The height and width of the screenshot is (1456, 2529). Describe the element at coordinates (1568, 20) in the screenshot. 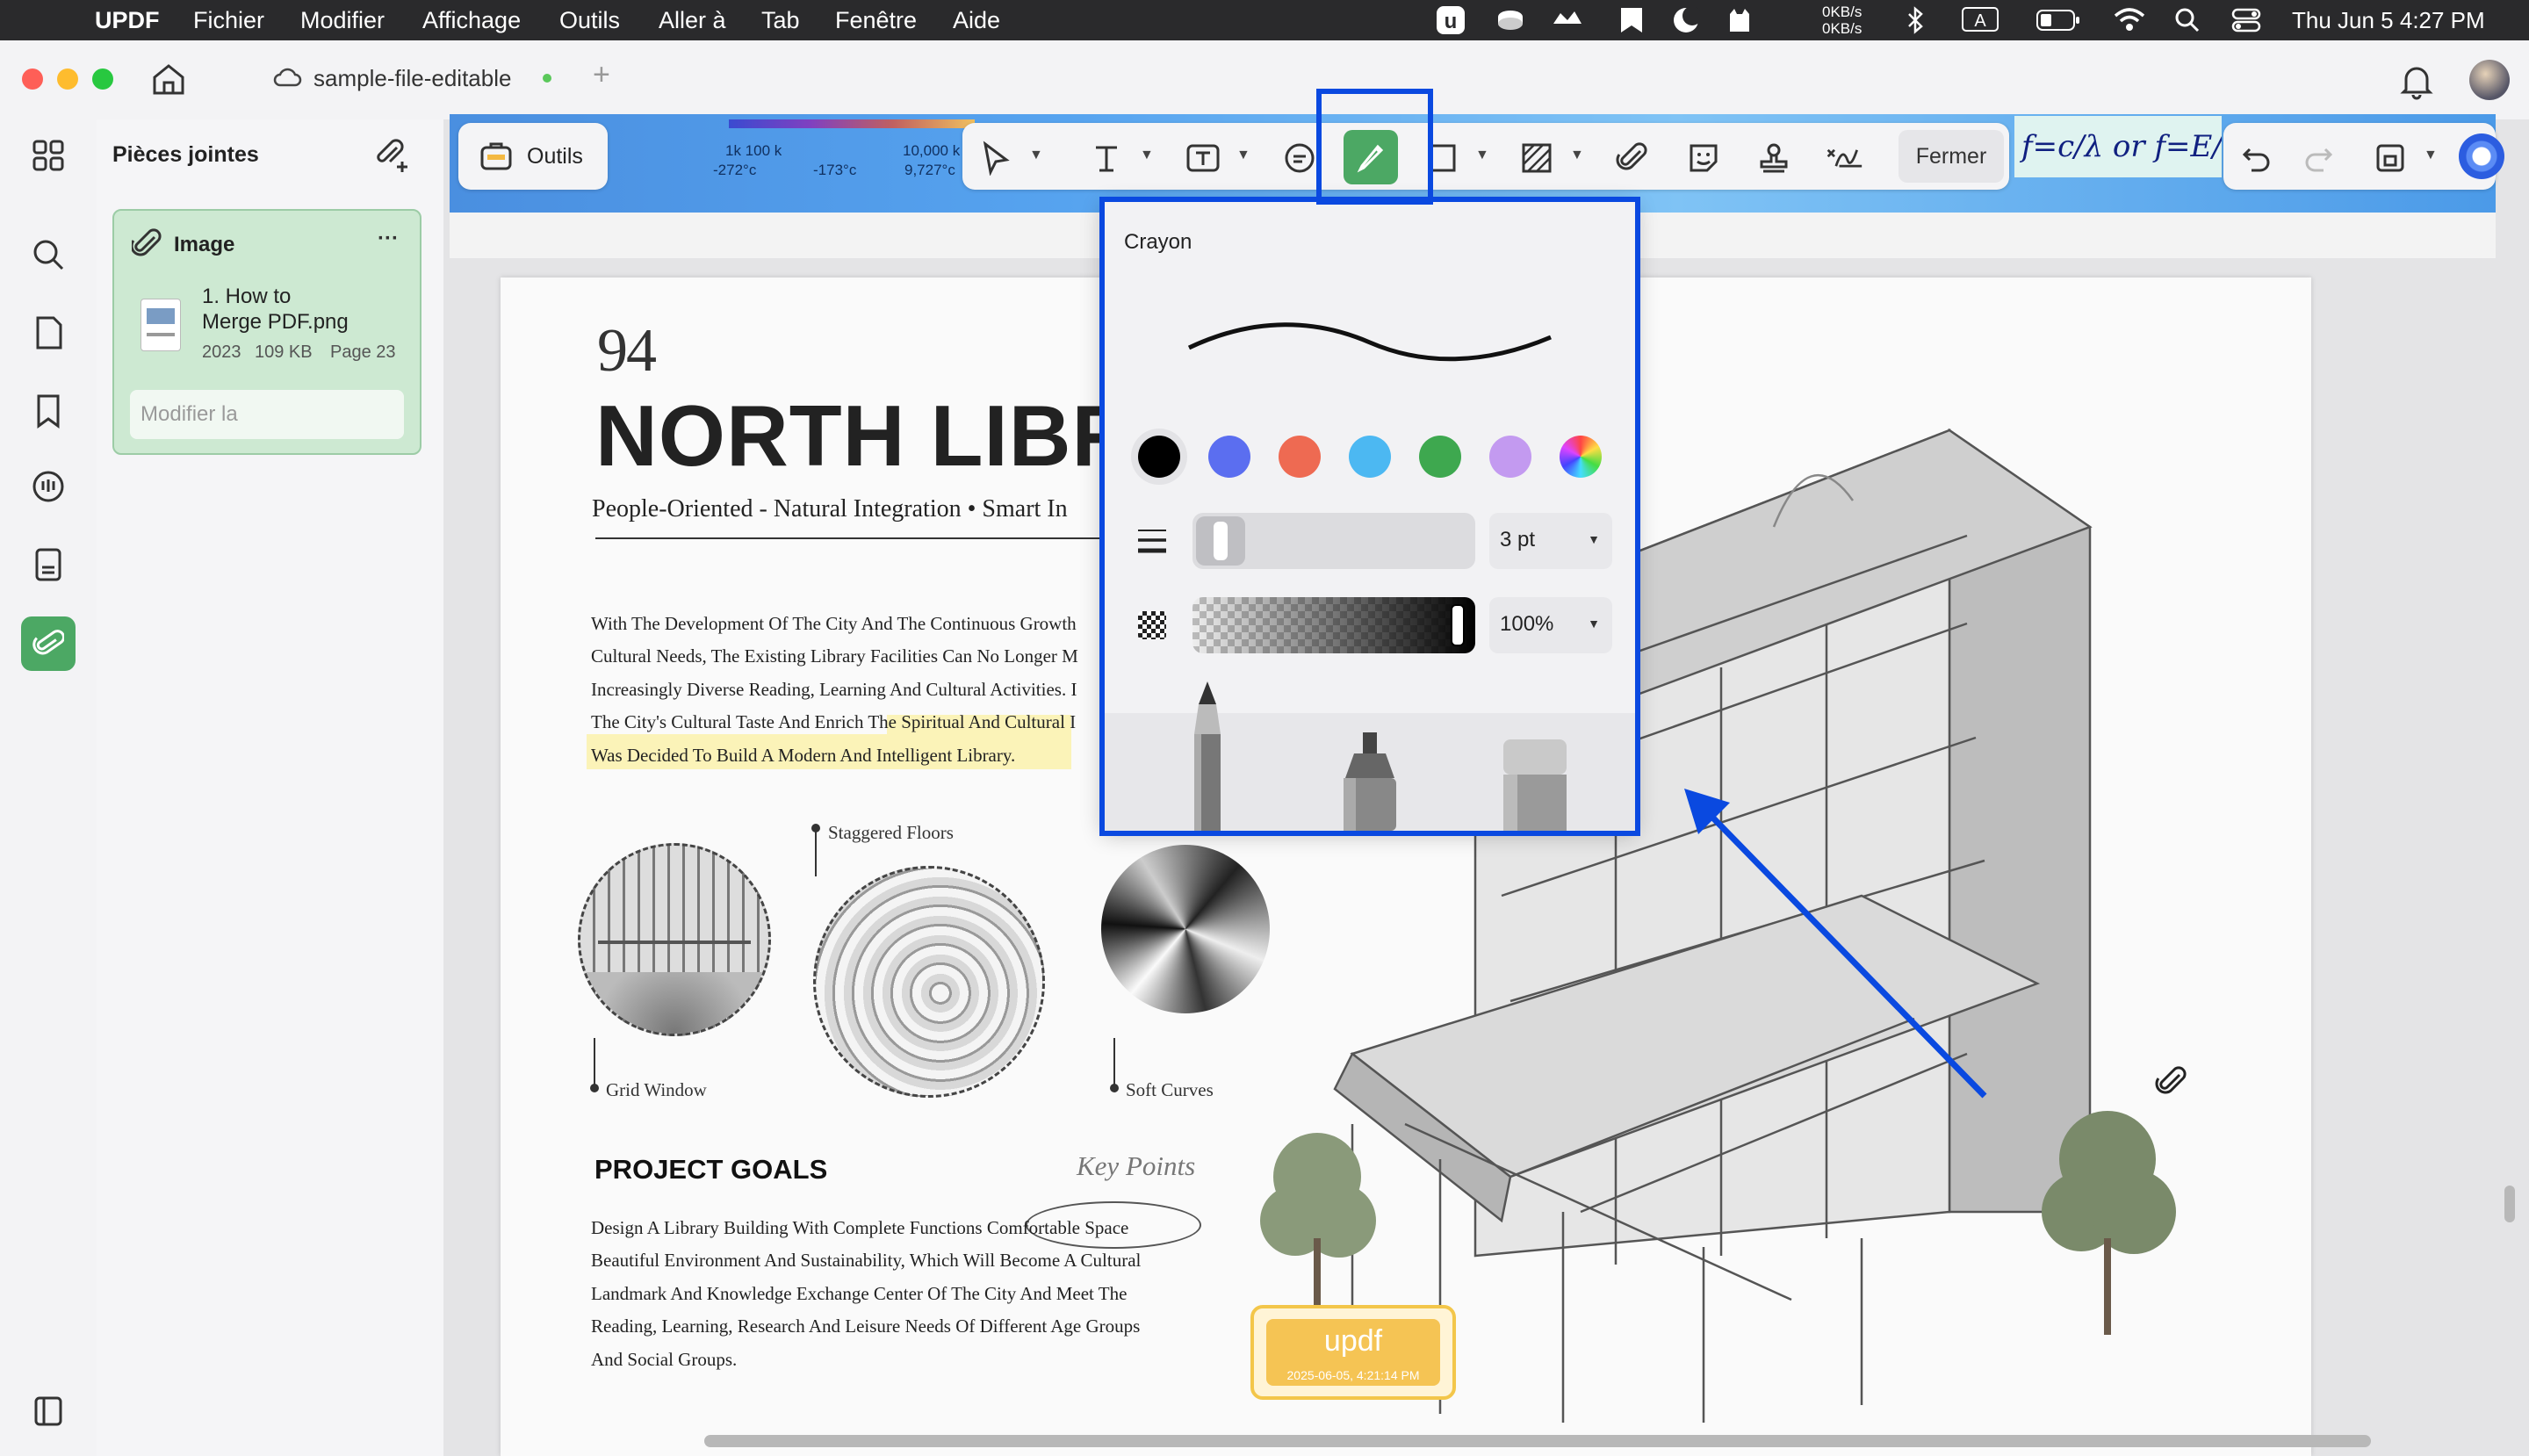

I see `cloud-sync-icon` at that location.